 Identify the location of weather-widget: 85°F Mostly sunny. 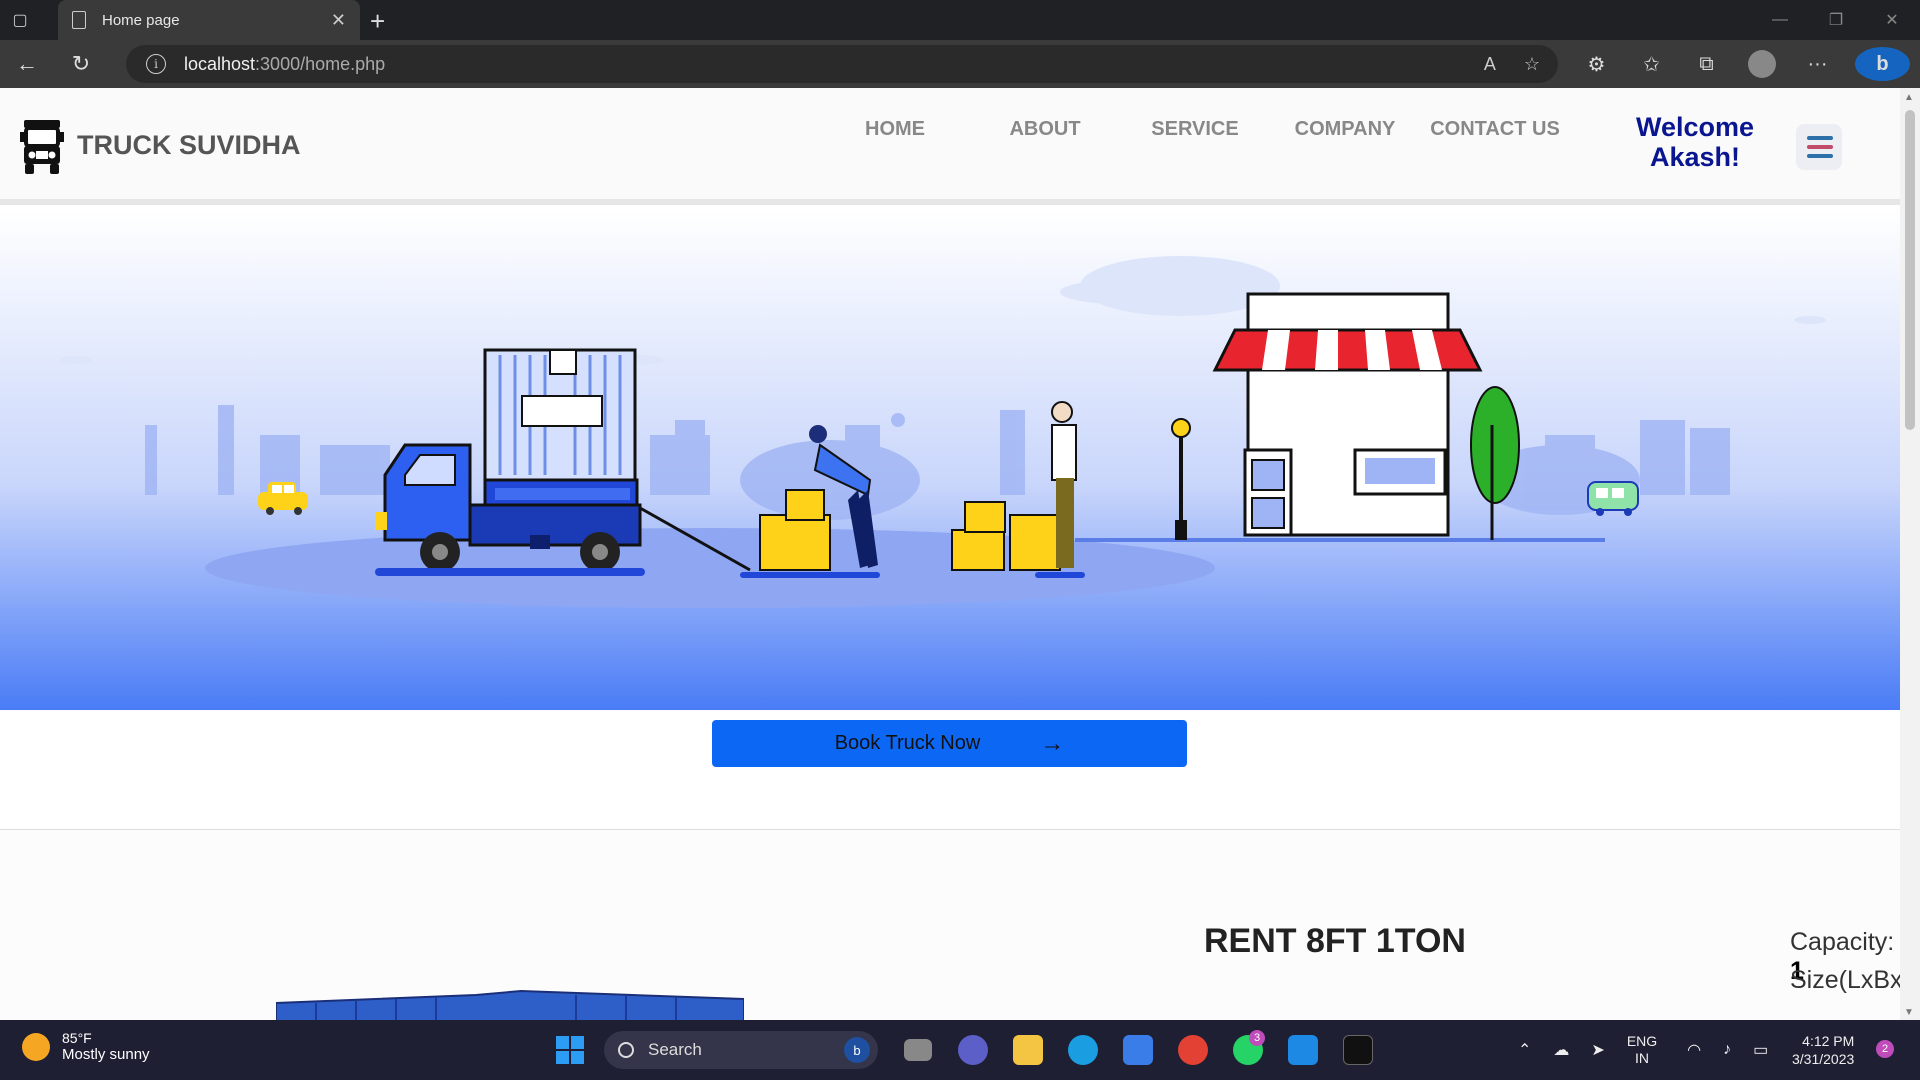
(86, 1046).